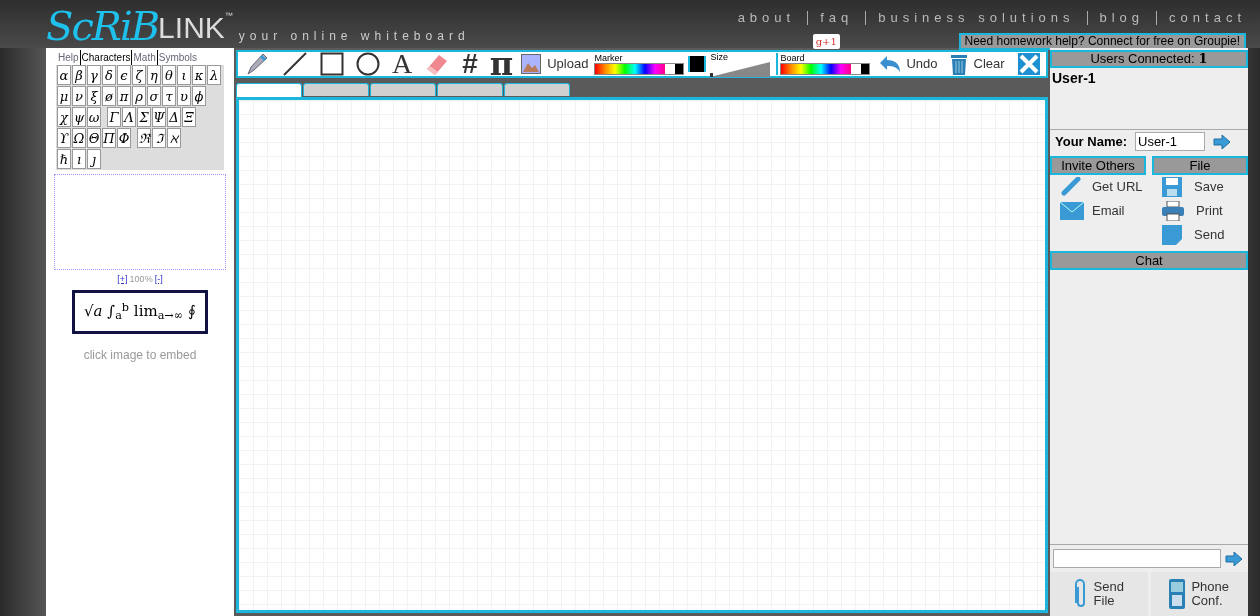 The image size is (1260, 616). What do you see at coordinates (79, 117) in the screenshot?
I see `symbol-key: ψ` at bounding box center [79, 117].